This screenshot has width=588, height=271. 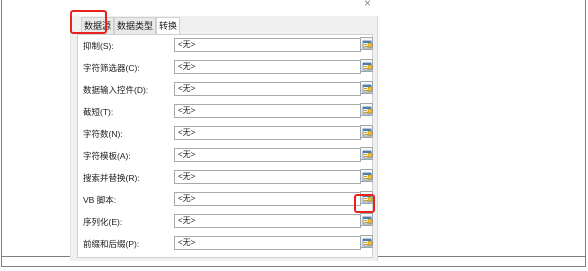 What do you see at coordinates (111, 178) in the screenshot?
I see `row-label: 搜索并替换(R):` at bounding box center [111, 178].